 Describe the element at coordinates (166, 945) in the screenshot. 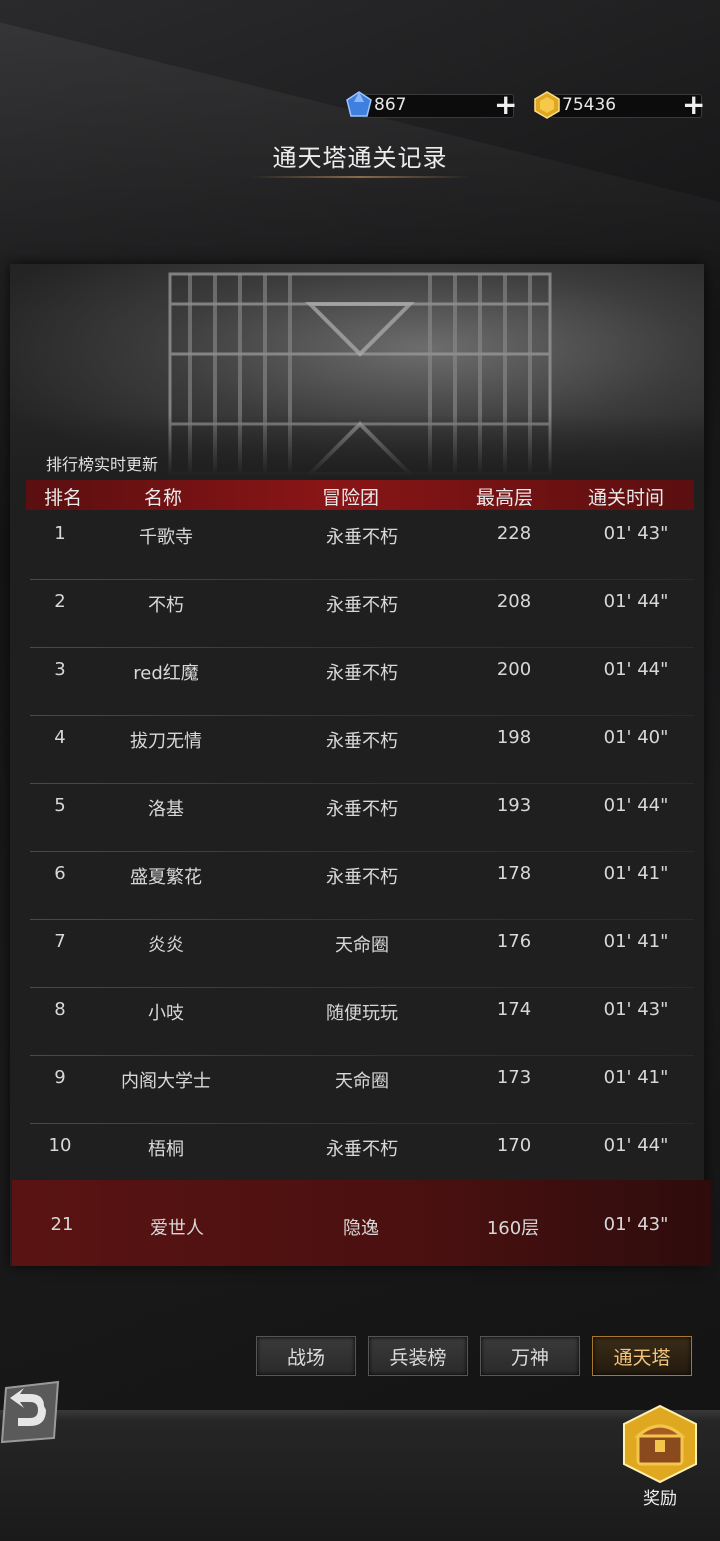

I see `row-name: 炎炎` at that location.